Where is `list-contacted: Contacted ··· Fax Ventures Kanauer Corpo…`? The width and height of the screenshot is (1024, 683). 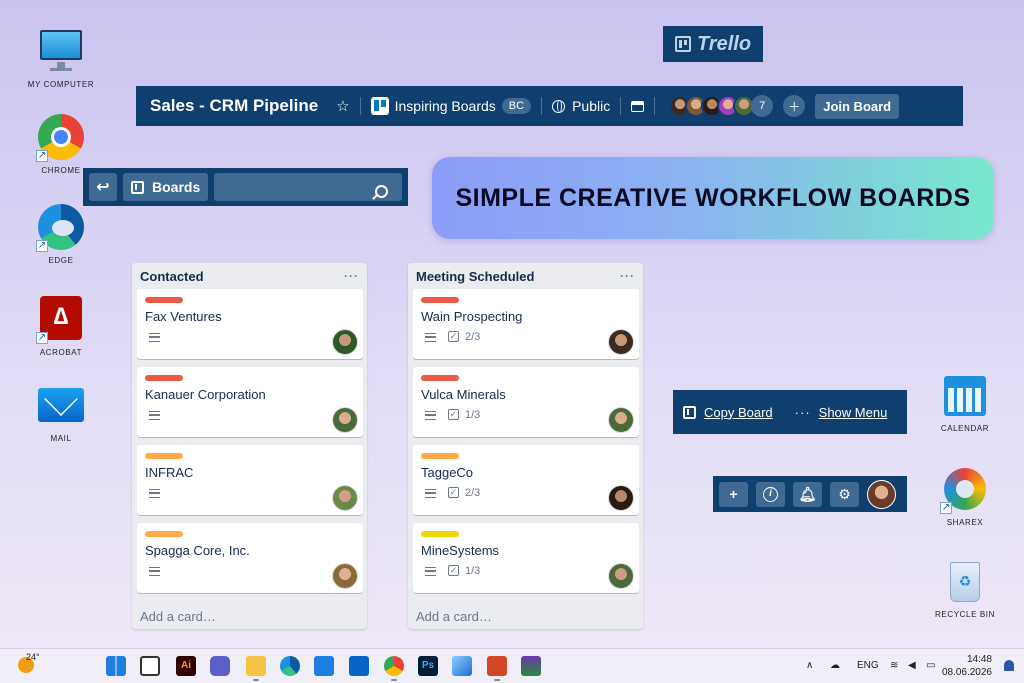
list-contacted: Contacted ··· Fax Ventures Kanauer Corpo… is located at coordinates (249, 446).